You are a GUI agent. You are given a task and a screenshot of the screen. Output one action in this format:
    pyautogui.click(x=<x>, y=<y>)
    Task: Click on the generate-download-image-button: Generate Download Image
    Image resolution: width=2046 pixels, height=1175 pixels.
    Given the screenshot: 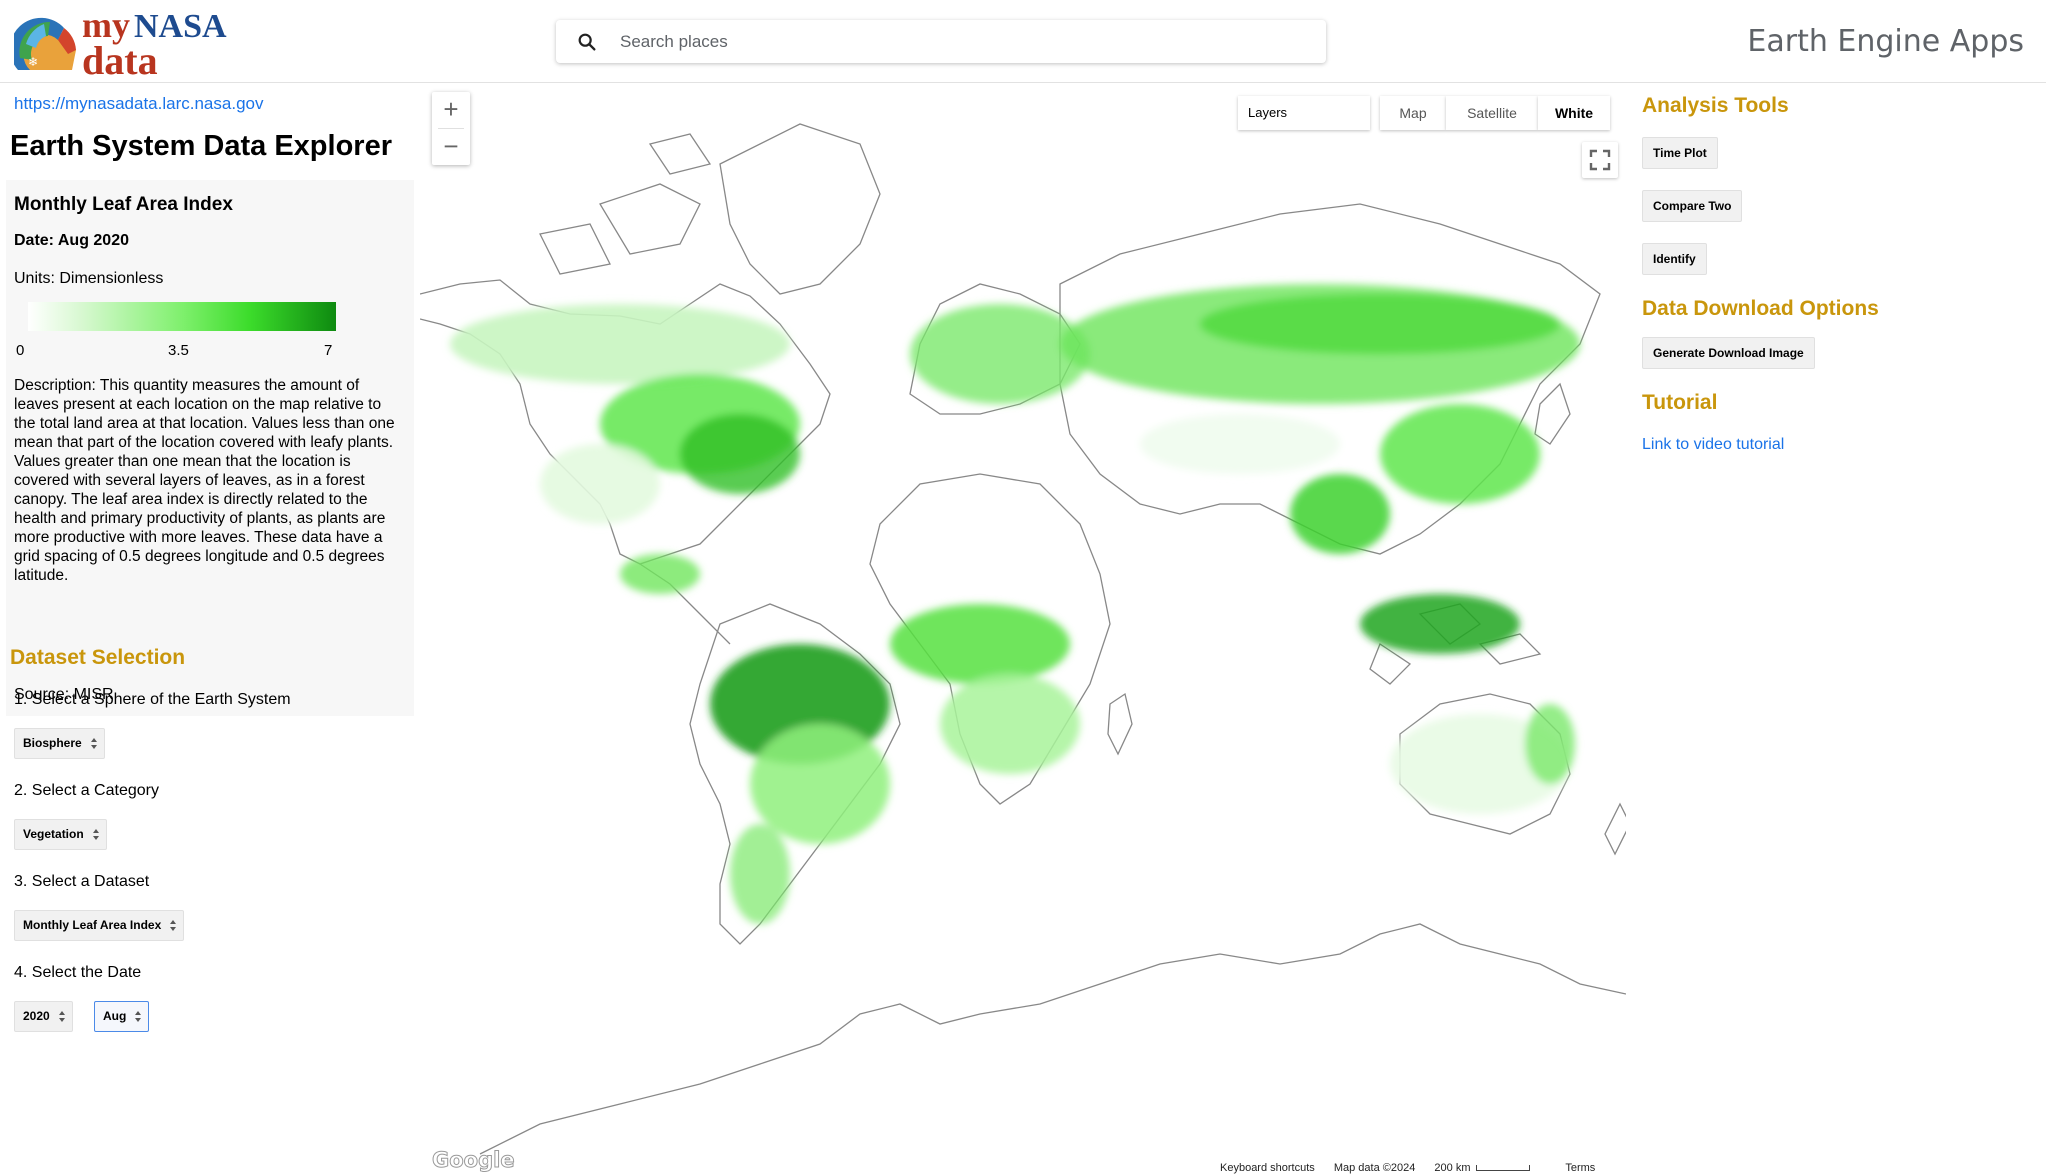 What is the action you would take?
    pyautogui.click(x=1728, y=353)
    